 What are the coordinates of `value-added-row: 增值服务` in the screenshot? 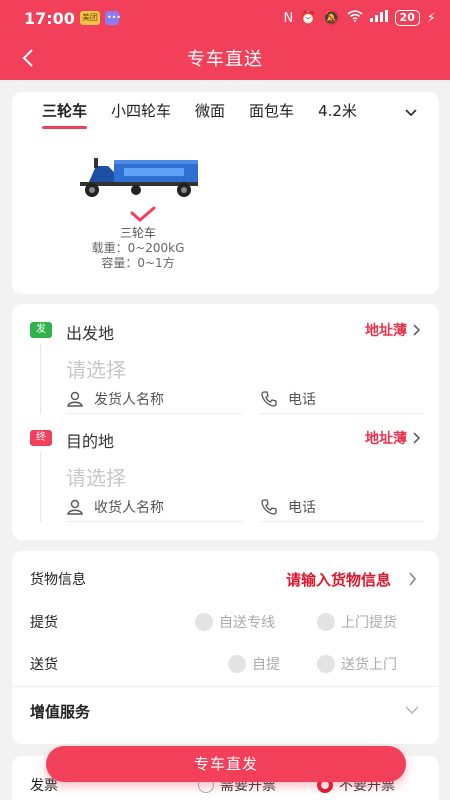 It's located at (225, 711).